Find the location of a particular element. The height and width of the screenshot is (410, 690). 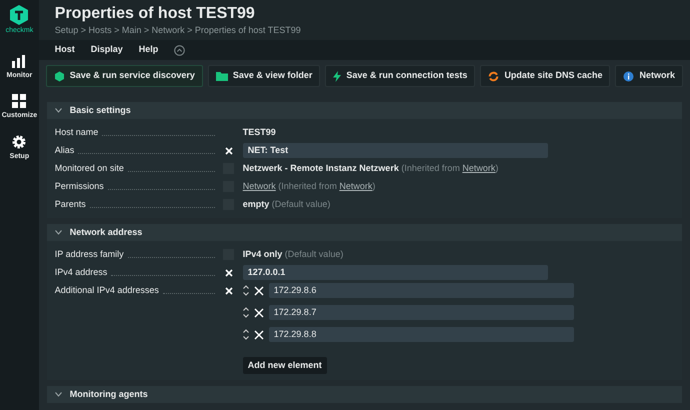

refresh-icon is located at coordinates (494, 76).